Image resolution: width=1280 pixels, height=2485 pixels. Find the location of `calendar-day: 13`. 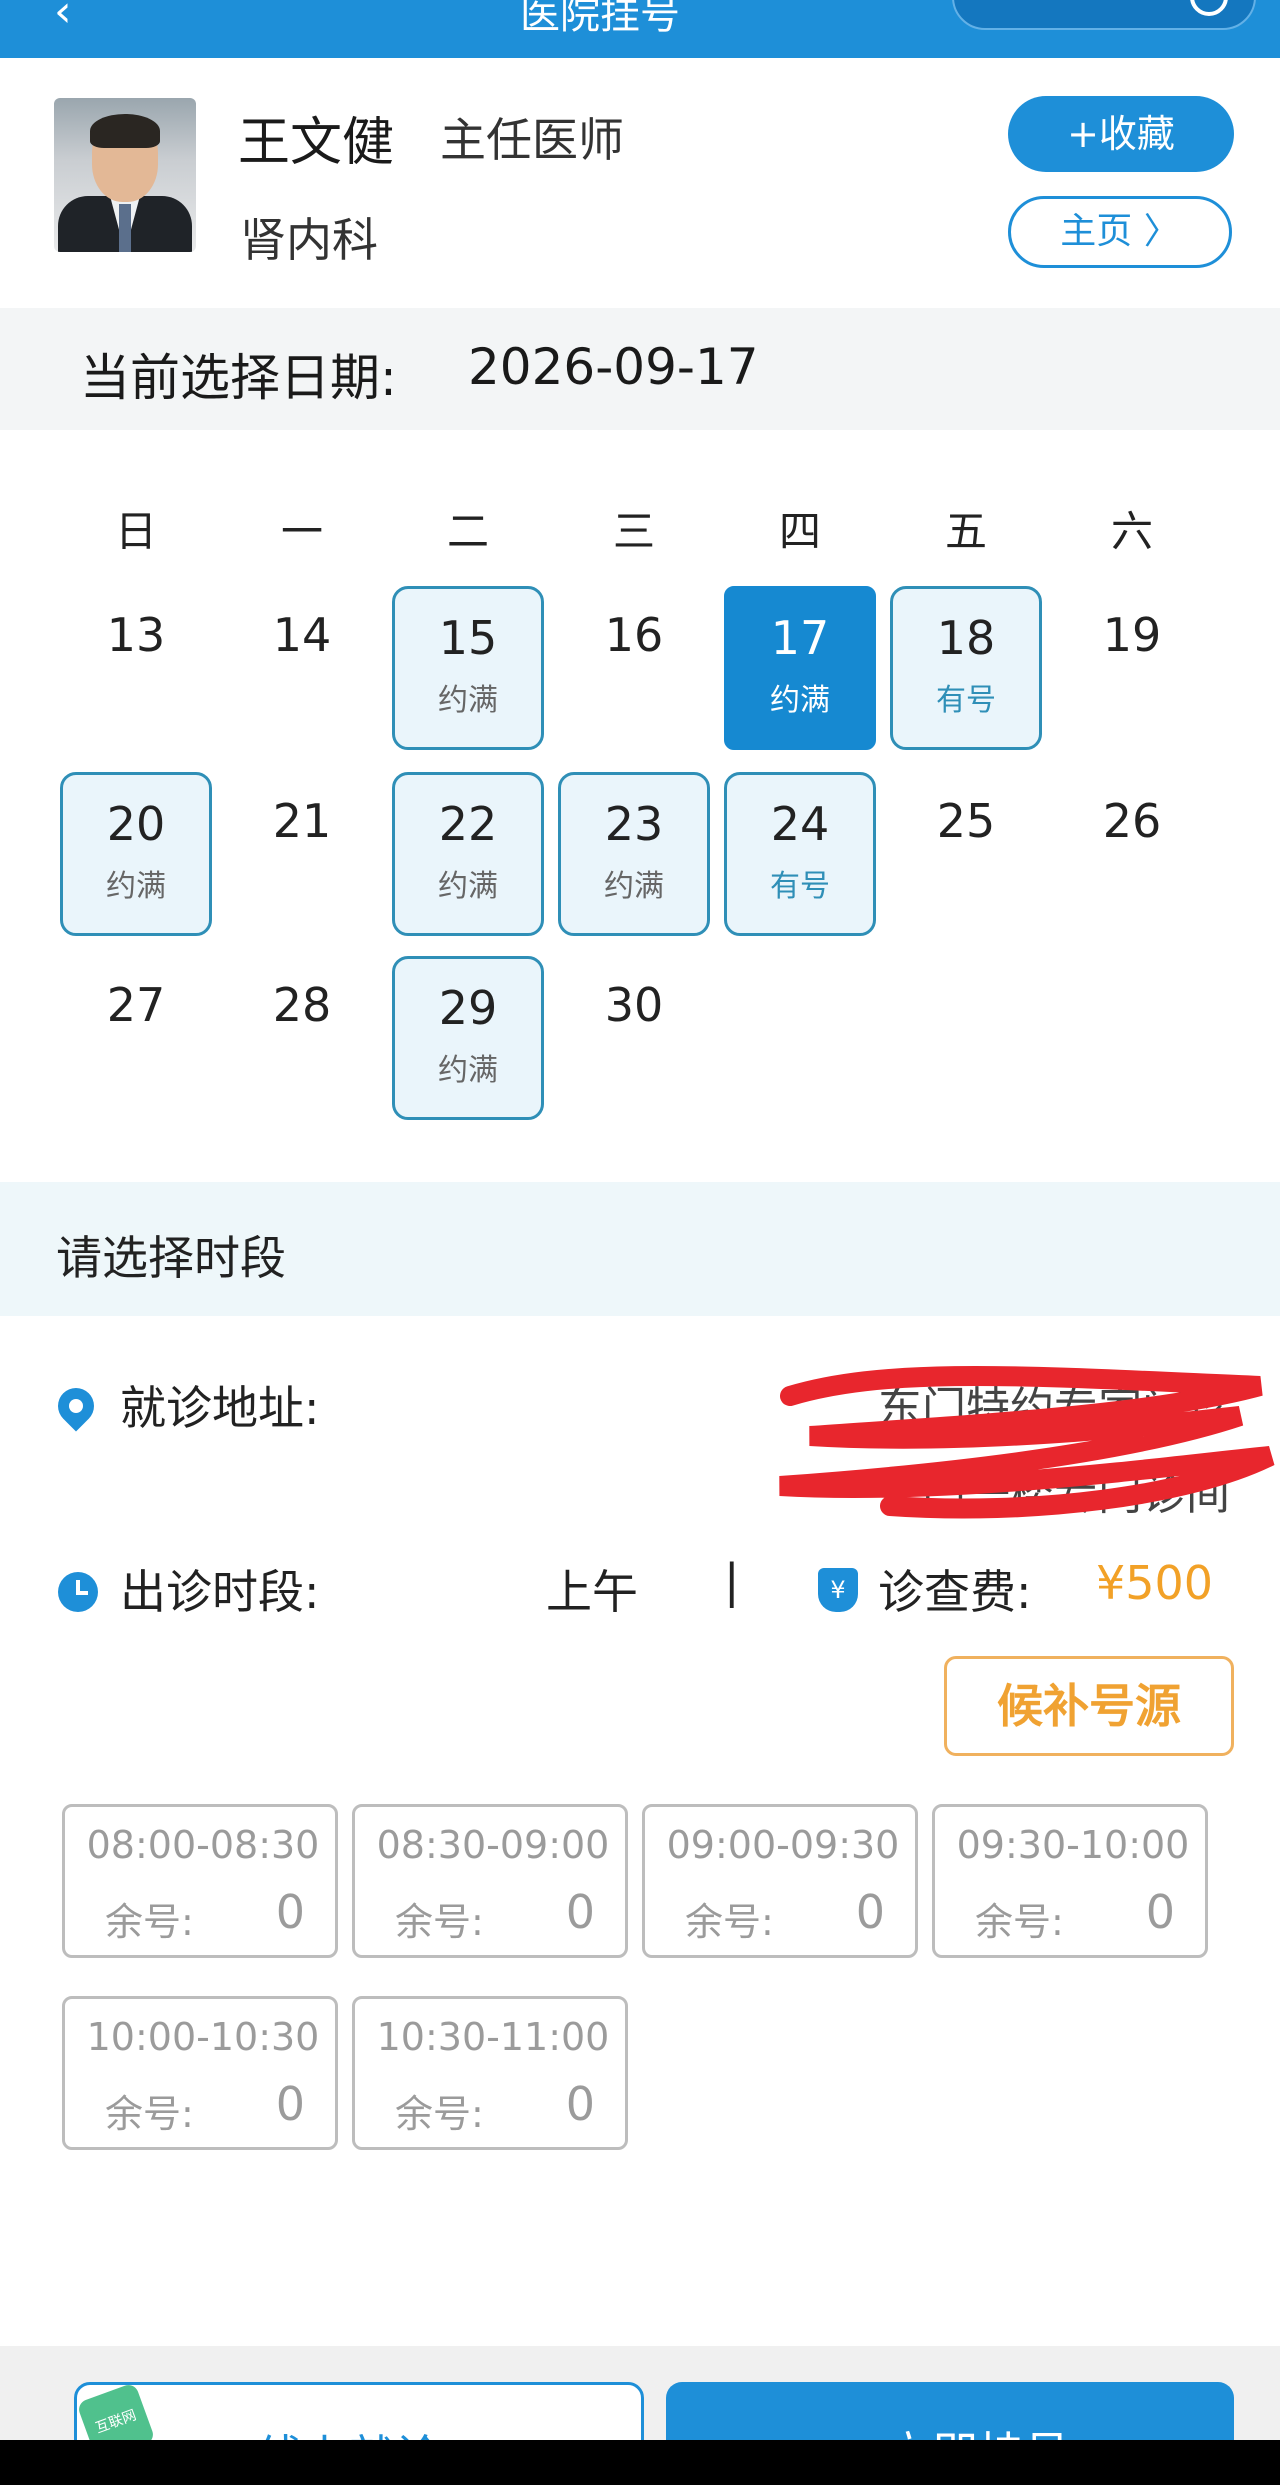

calendar-day: 13 is located at coordinates (136, 668).